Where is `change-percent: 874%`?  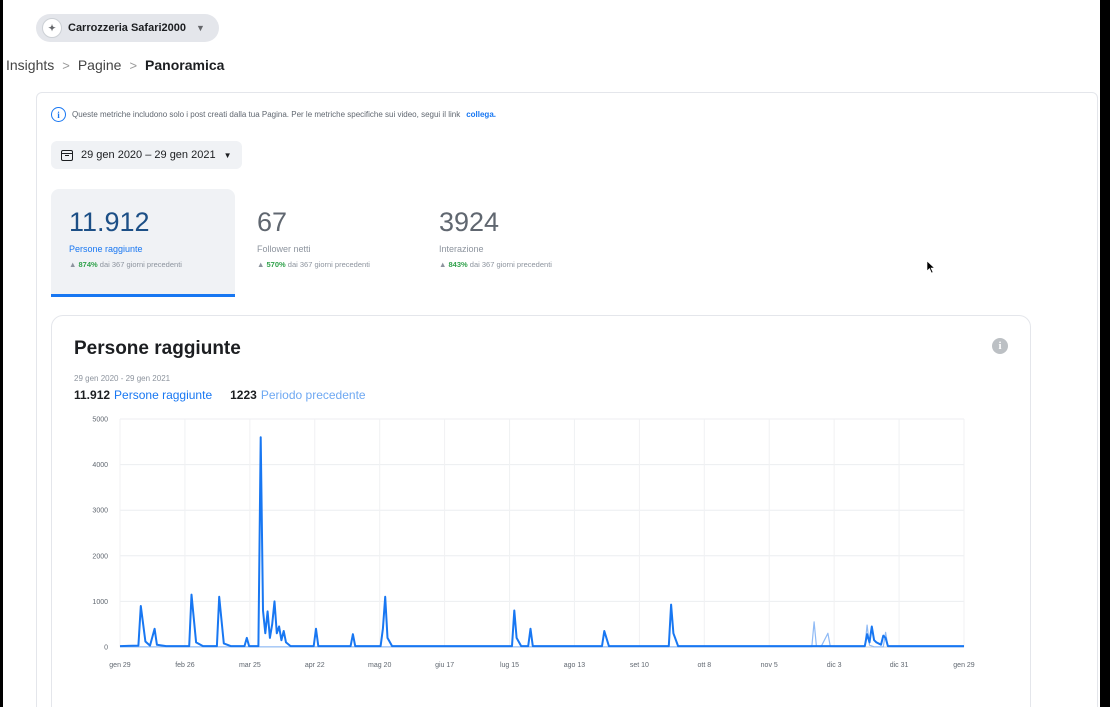 change-percent: 874% is located at coordinates (88, 264).